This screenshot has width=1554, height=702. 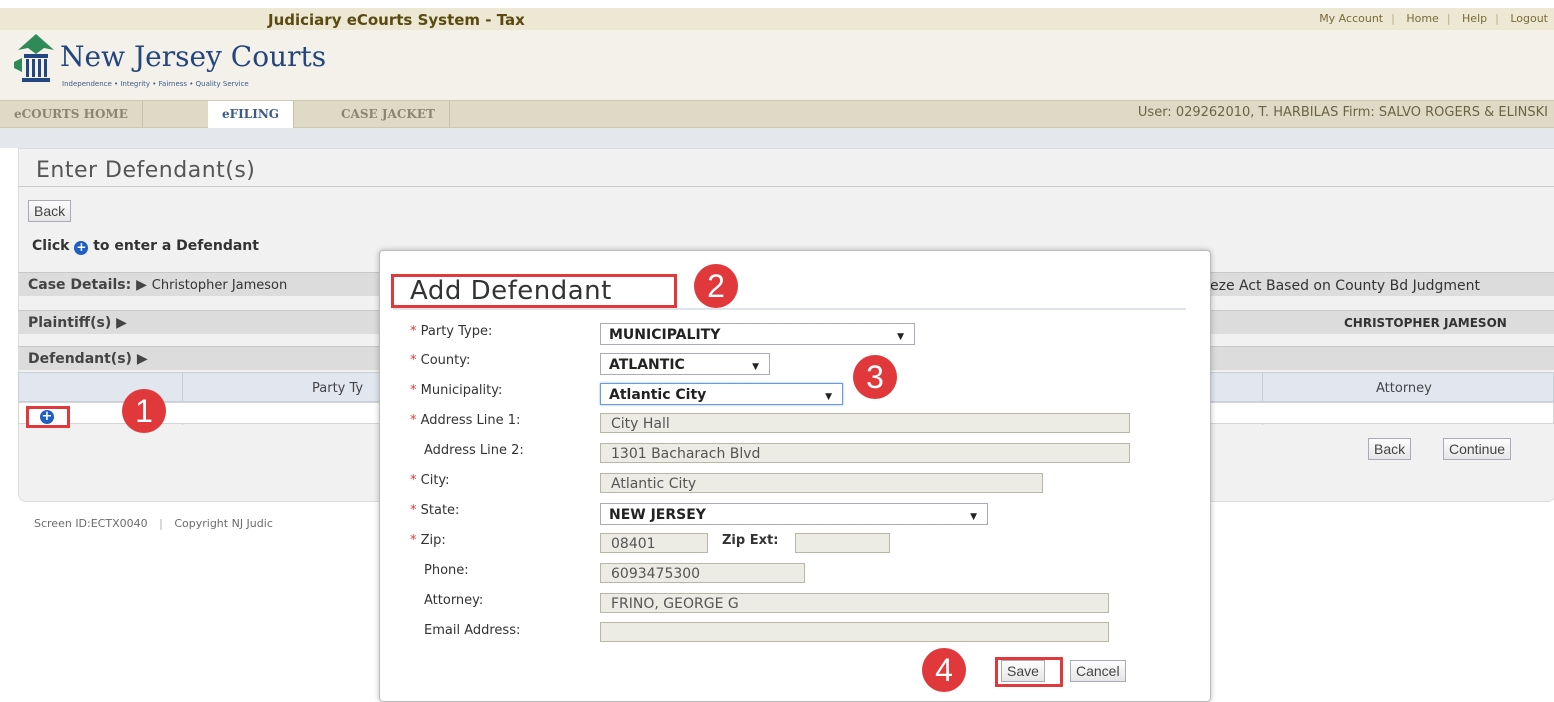 I want to click on save-button: Save, so click(x=1023, y=671).